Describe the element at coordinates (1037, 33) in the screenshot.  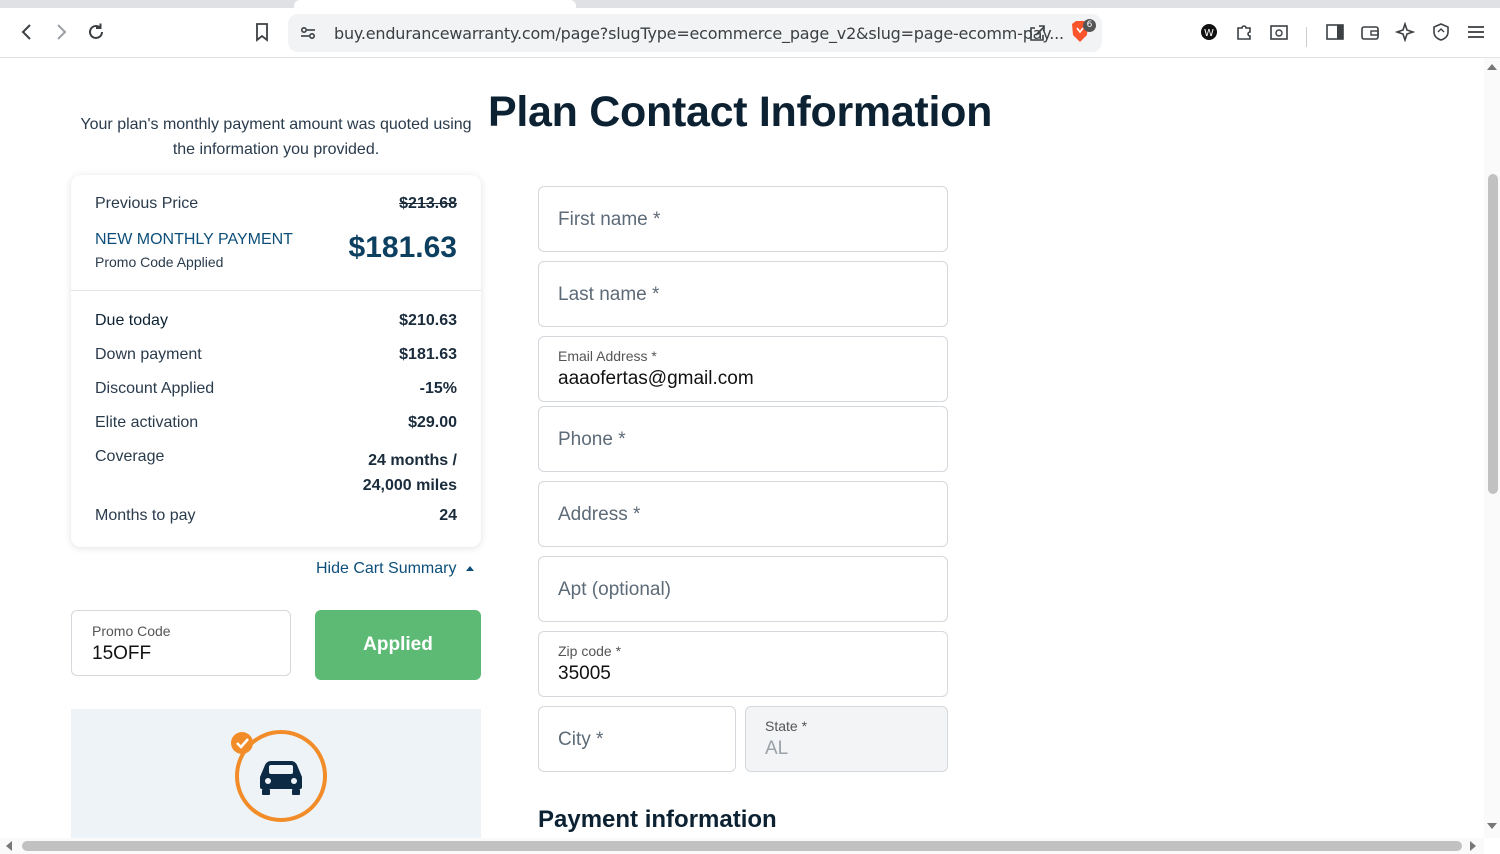
I see `share-icon` at that location.